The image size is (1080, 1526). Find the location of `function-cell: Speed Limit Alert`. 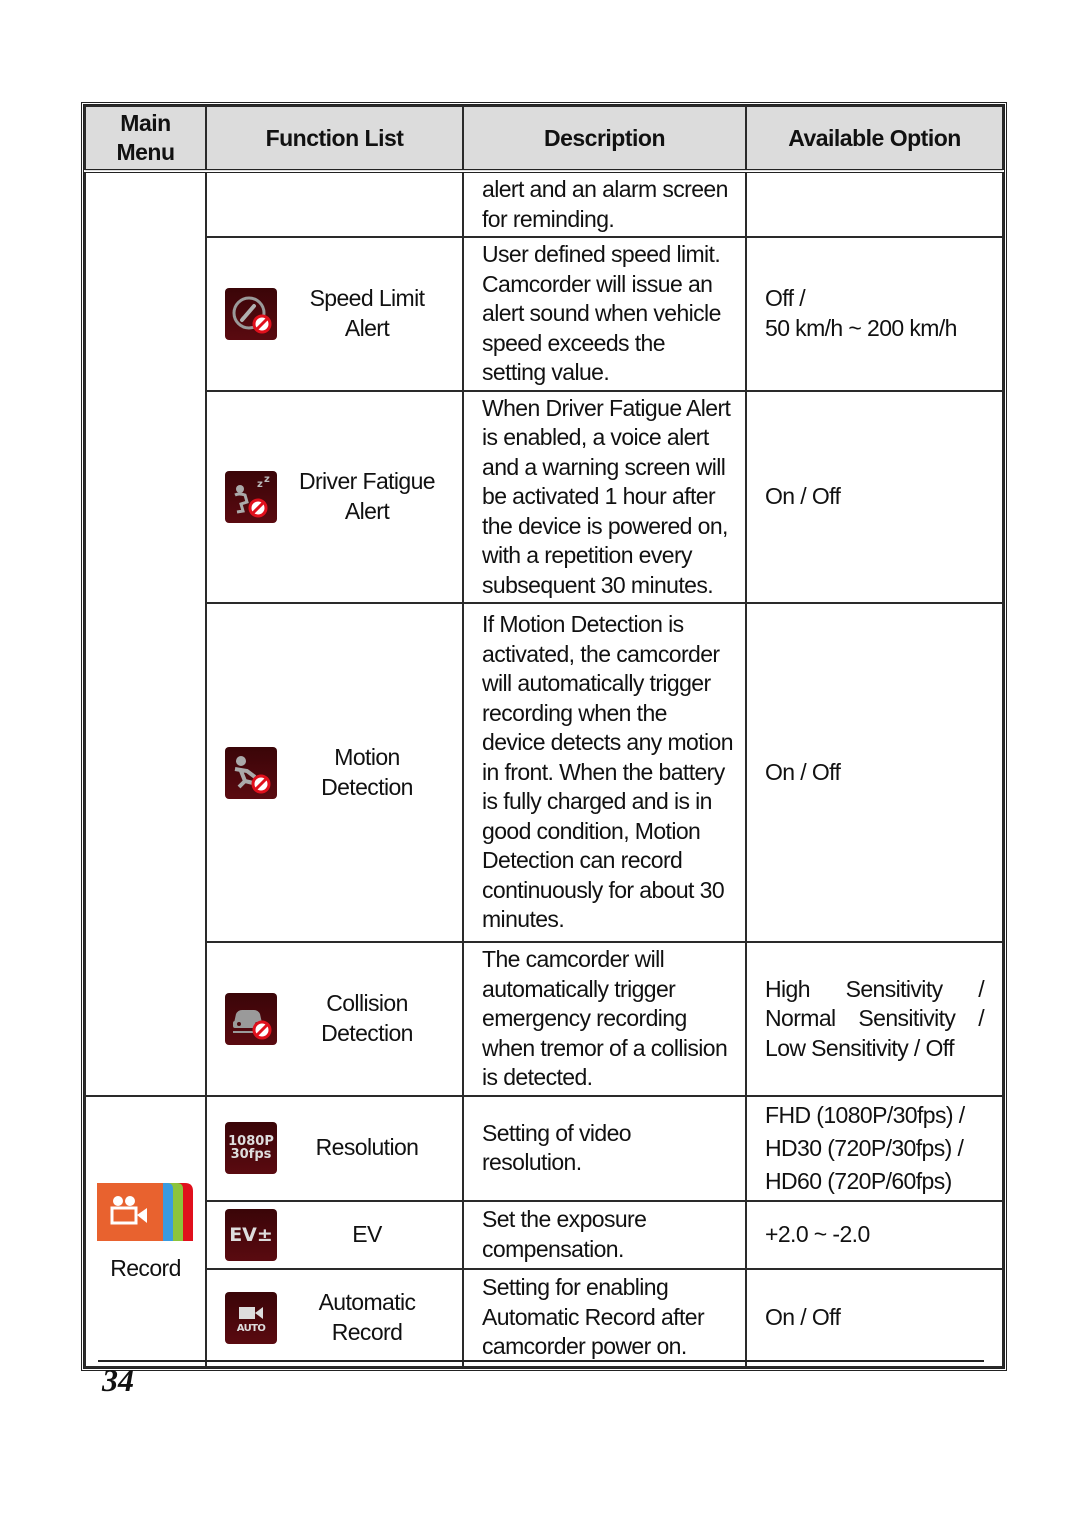

function-cell: Speed Limit Alert is located at coordinates (334, 314).